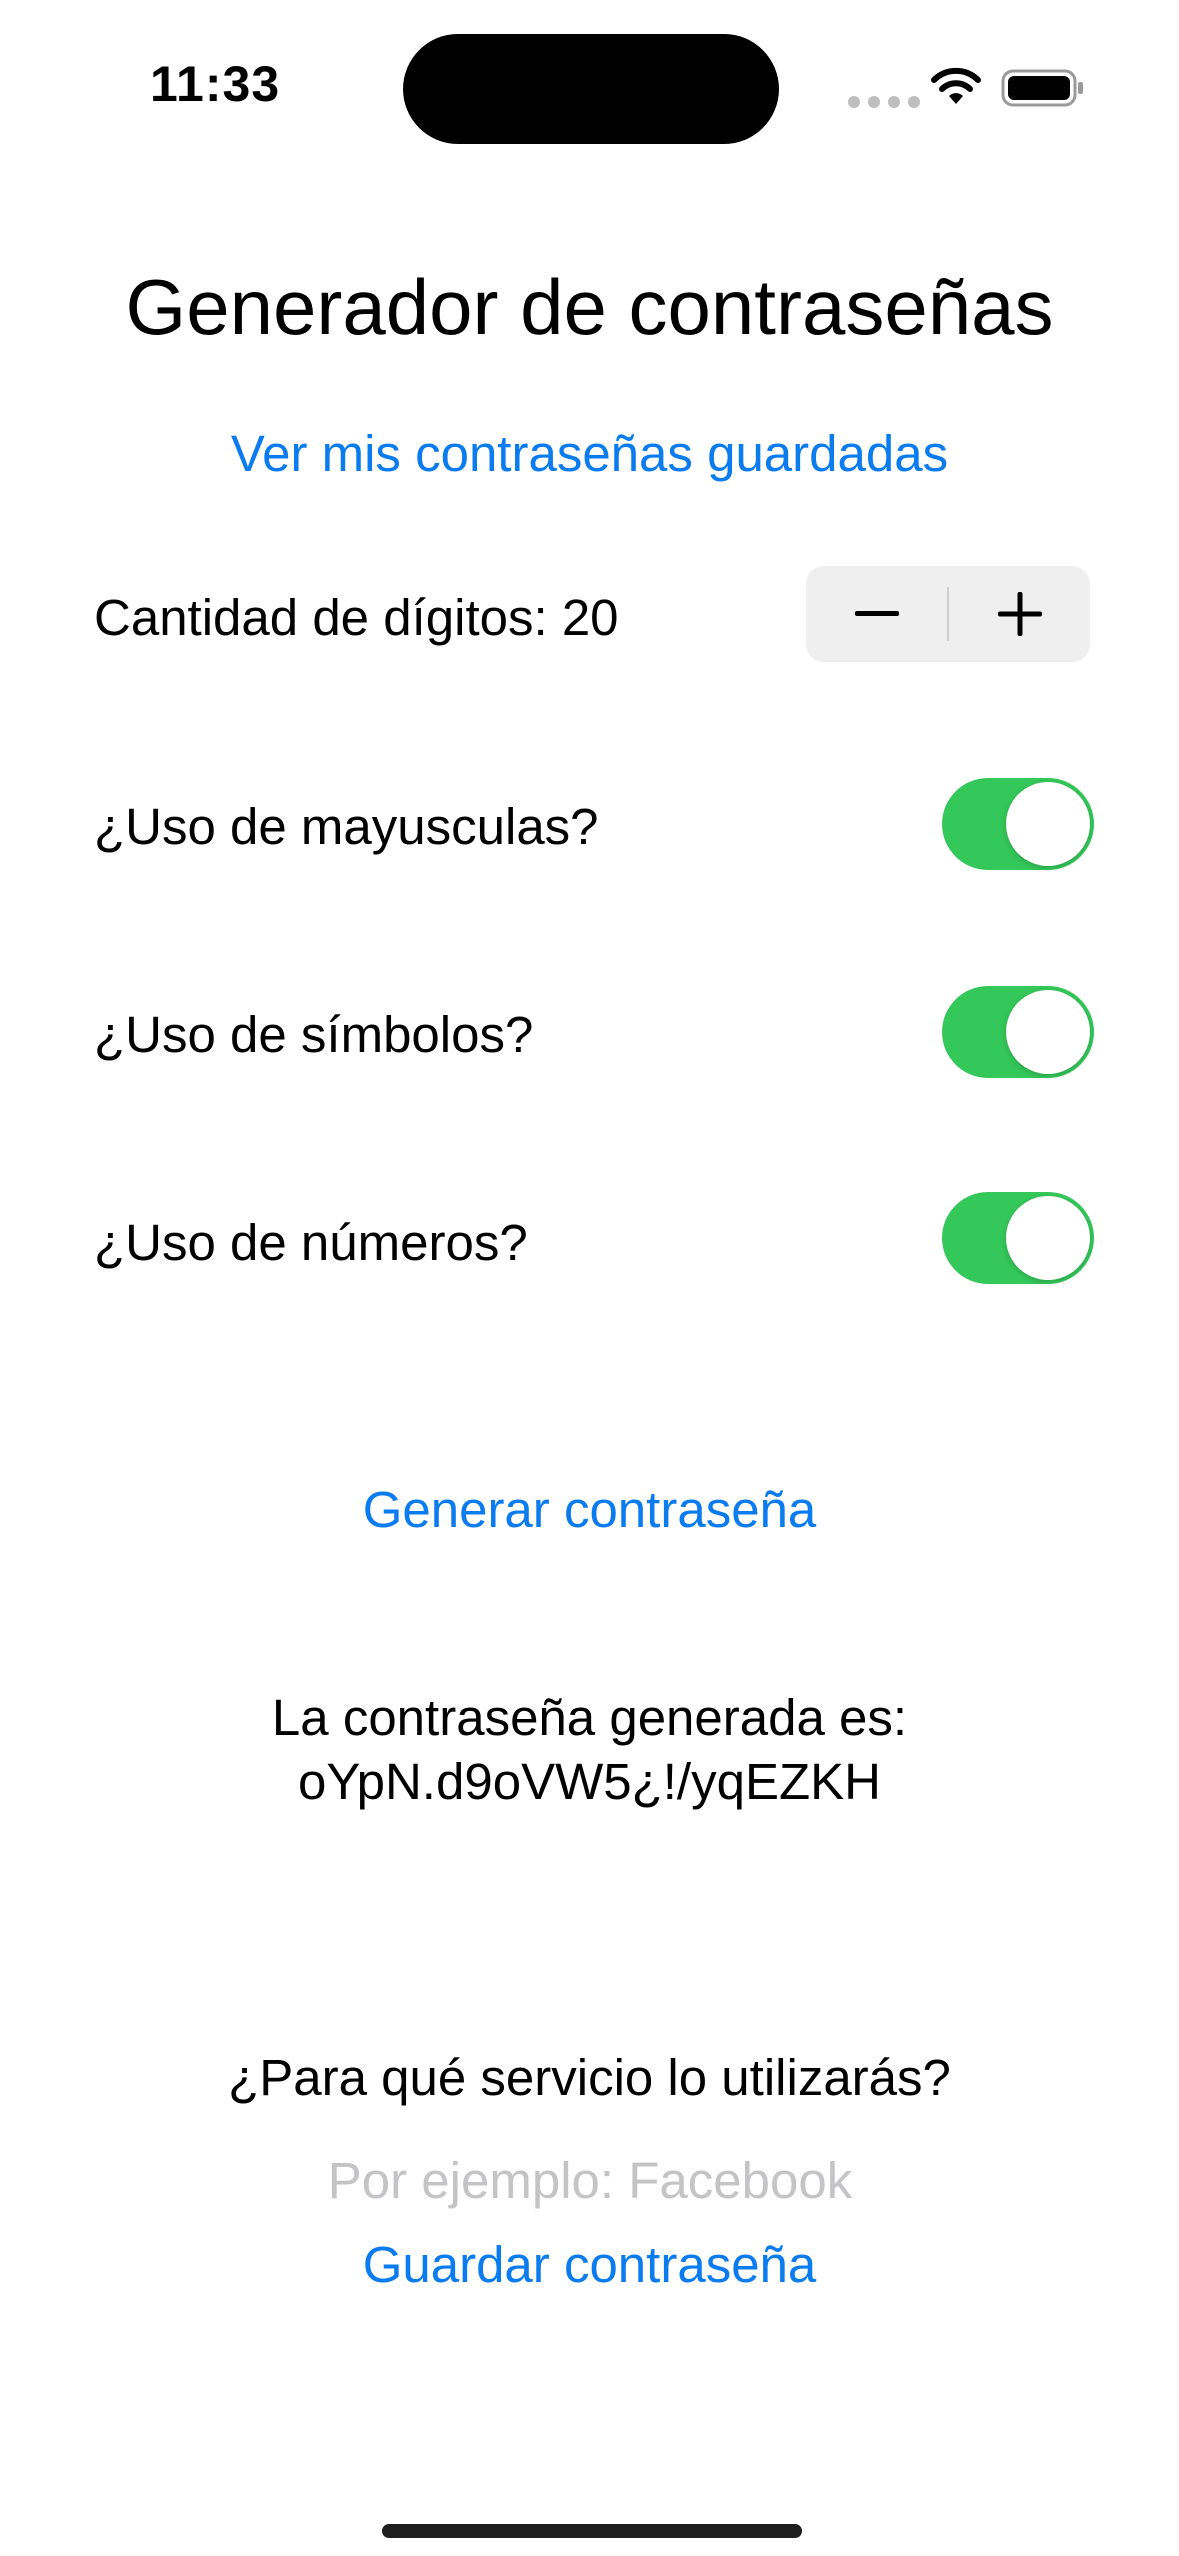  I want to click on minus-icon, so click(876, 613).